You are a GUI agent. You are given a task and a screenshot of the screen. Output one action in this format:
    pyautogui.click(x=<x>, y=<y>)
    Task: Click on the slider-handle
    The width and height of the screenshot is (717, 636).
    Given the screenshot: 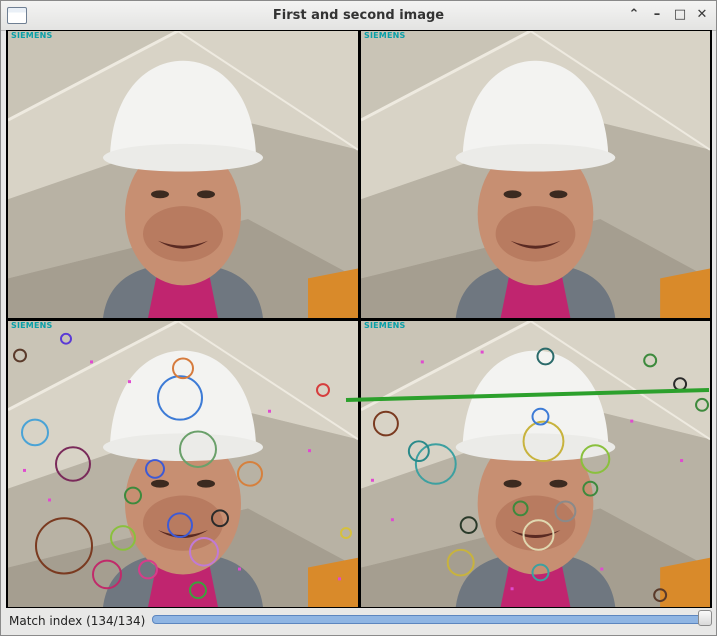 What is the action you would take?
    pyautogui.click(x=705, y=618)
    